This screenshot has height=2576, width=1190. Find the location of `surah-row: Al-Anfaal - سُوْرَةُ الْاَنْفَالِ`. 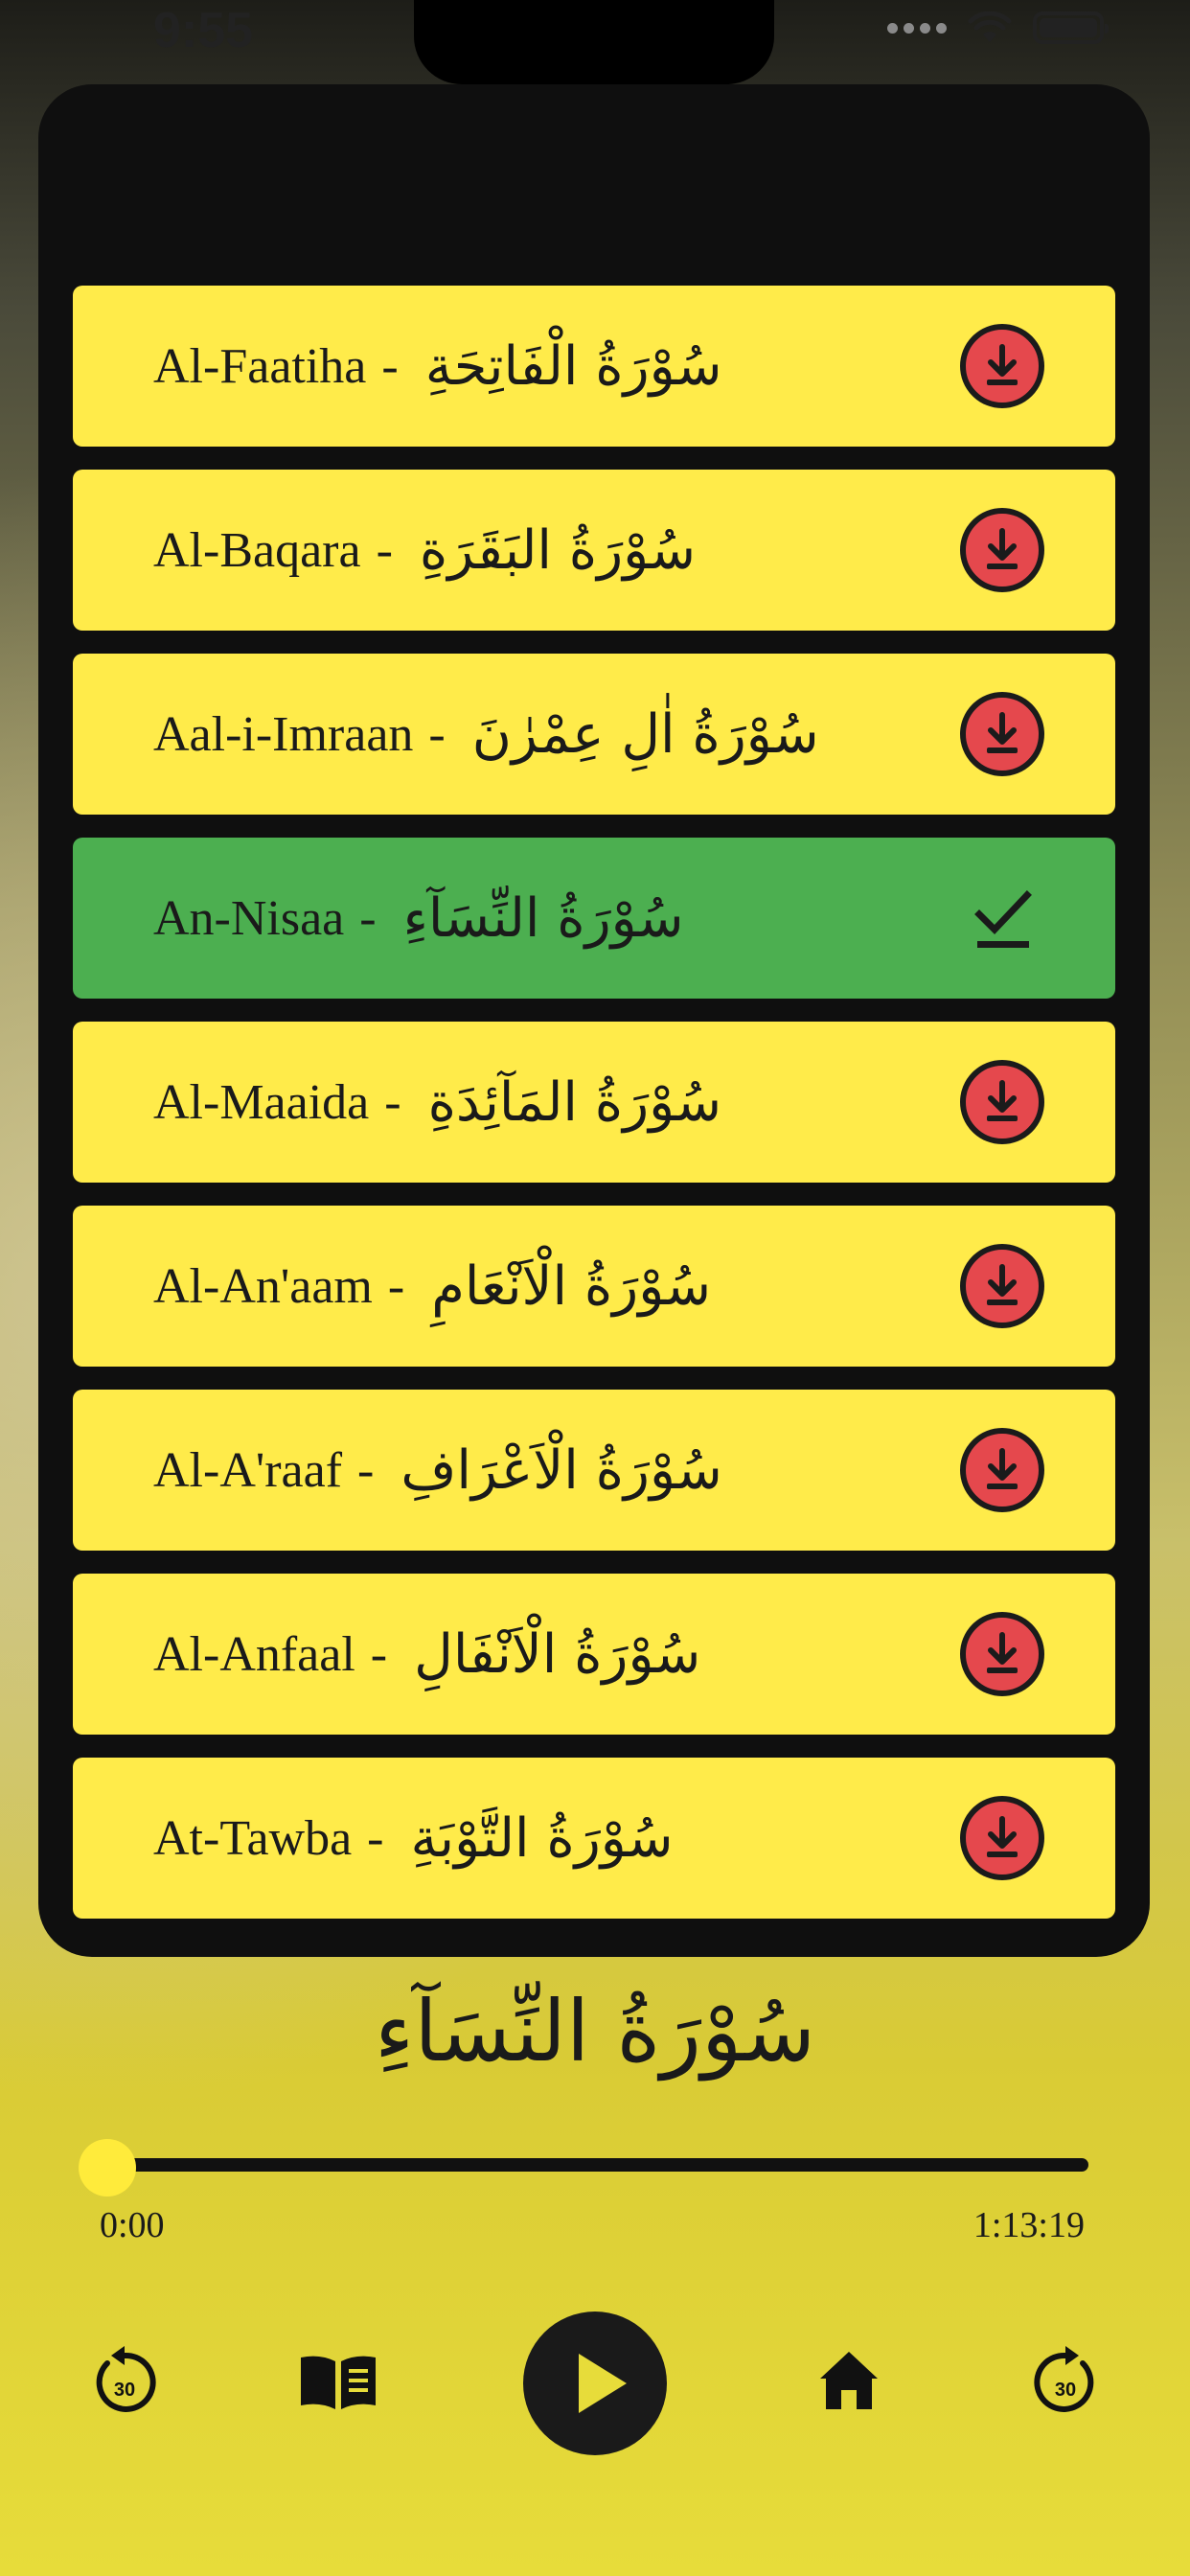

surah-row: Al-Anfaal - سُوْرَةُ الْاَنْفَالِ is located at coordinates (594, 1654).